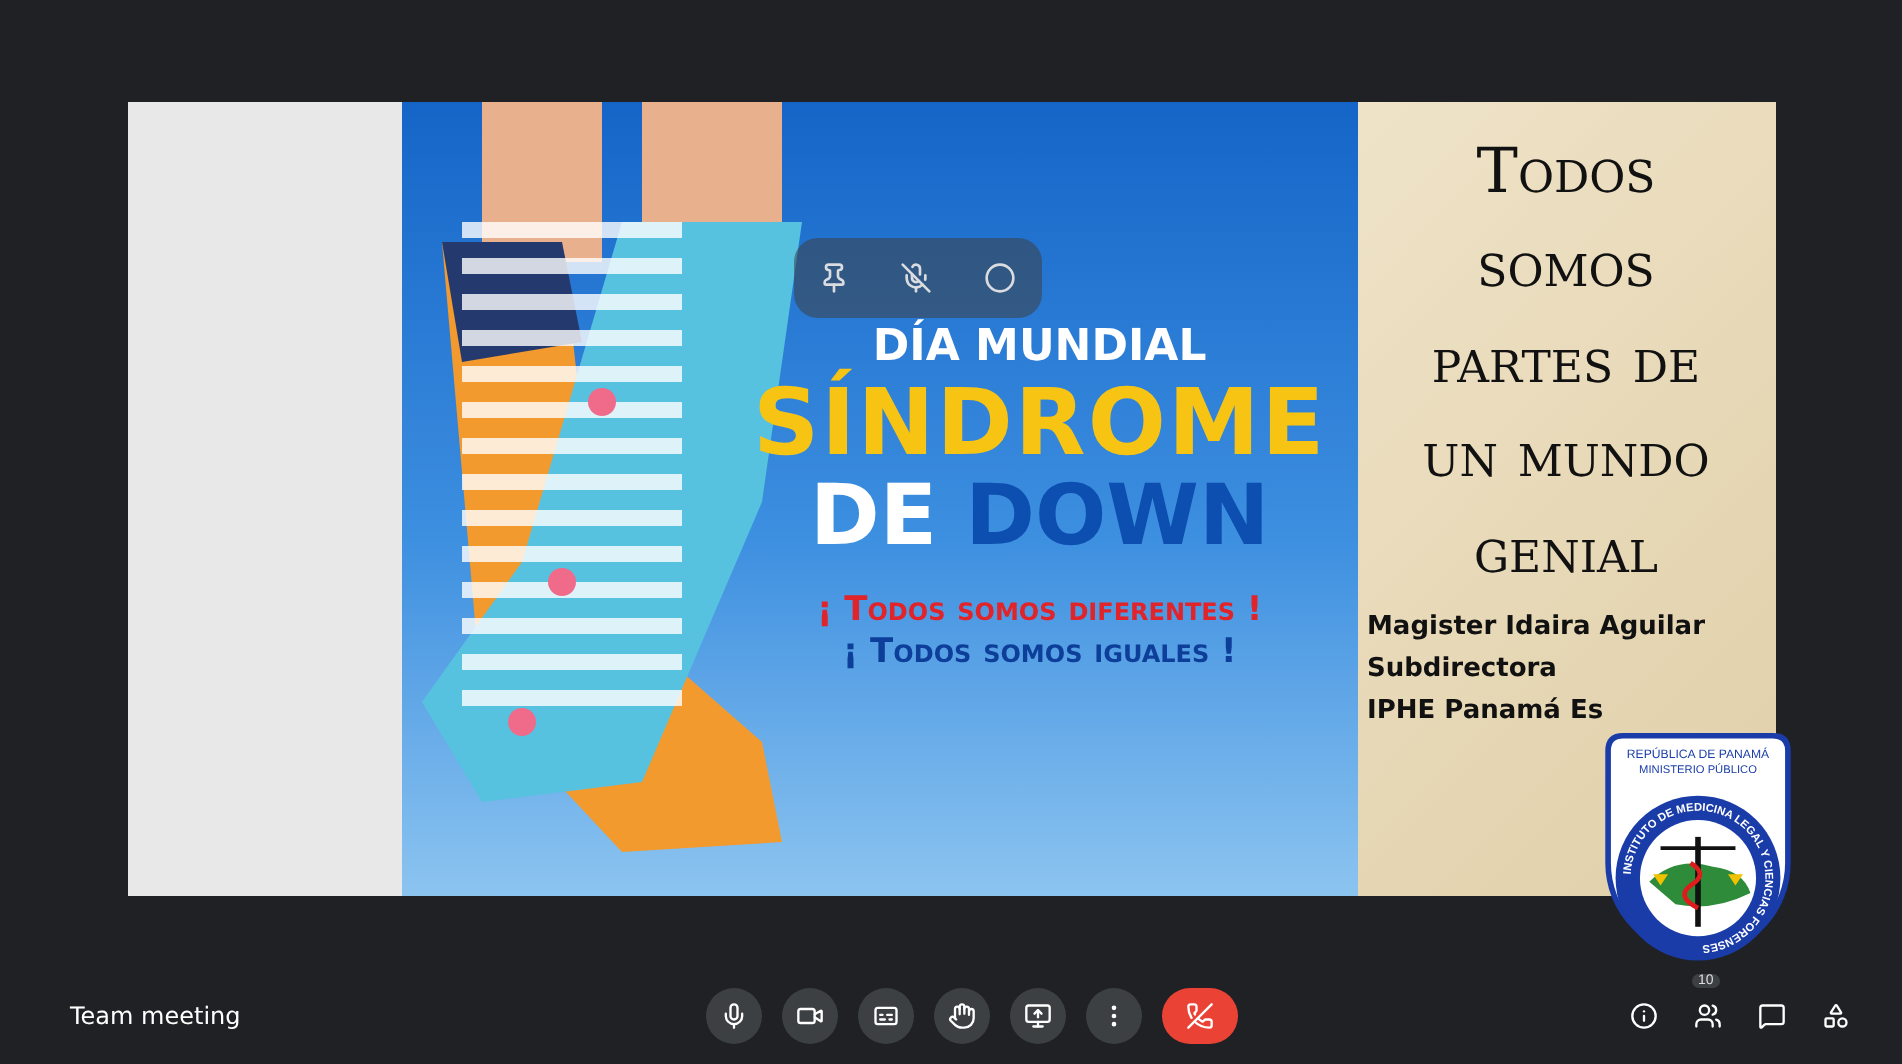 Image resolution: width=1902 pixels, height=1064 pixels. I want to click on activities-icon, so click(1836, 1015).